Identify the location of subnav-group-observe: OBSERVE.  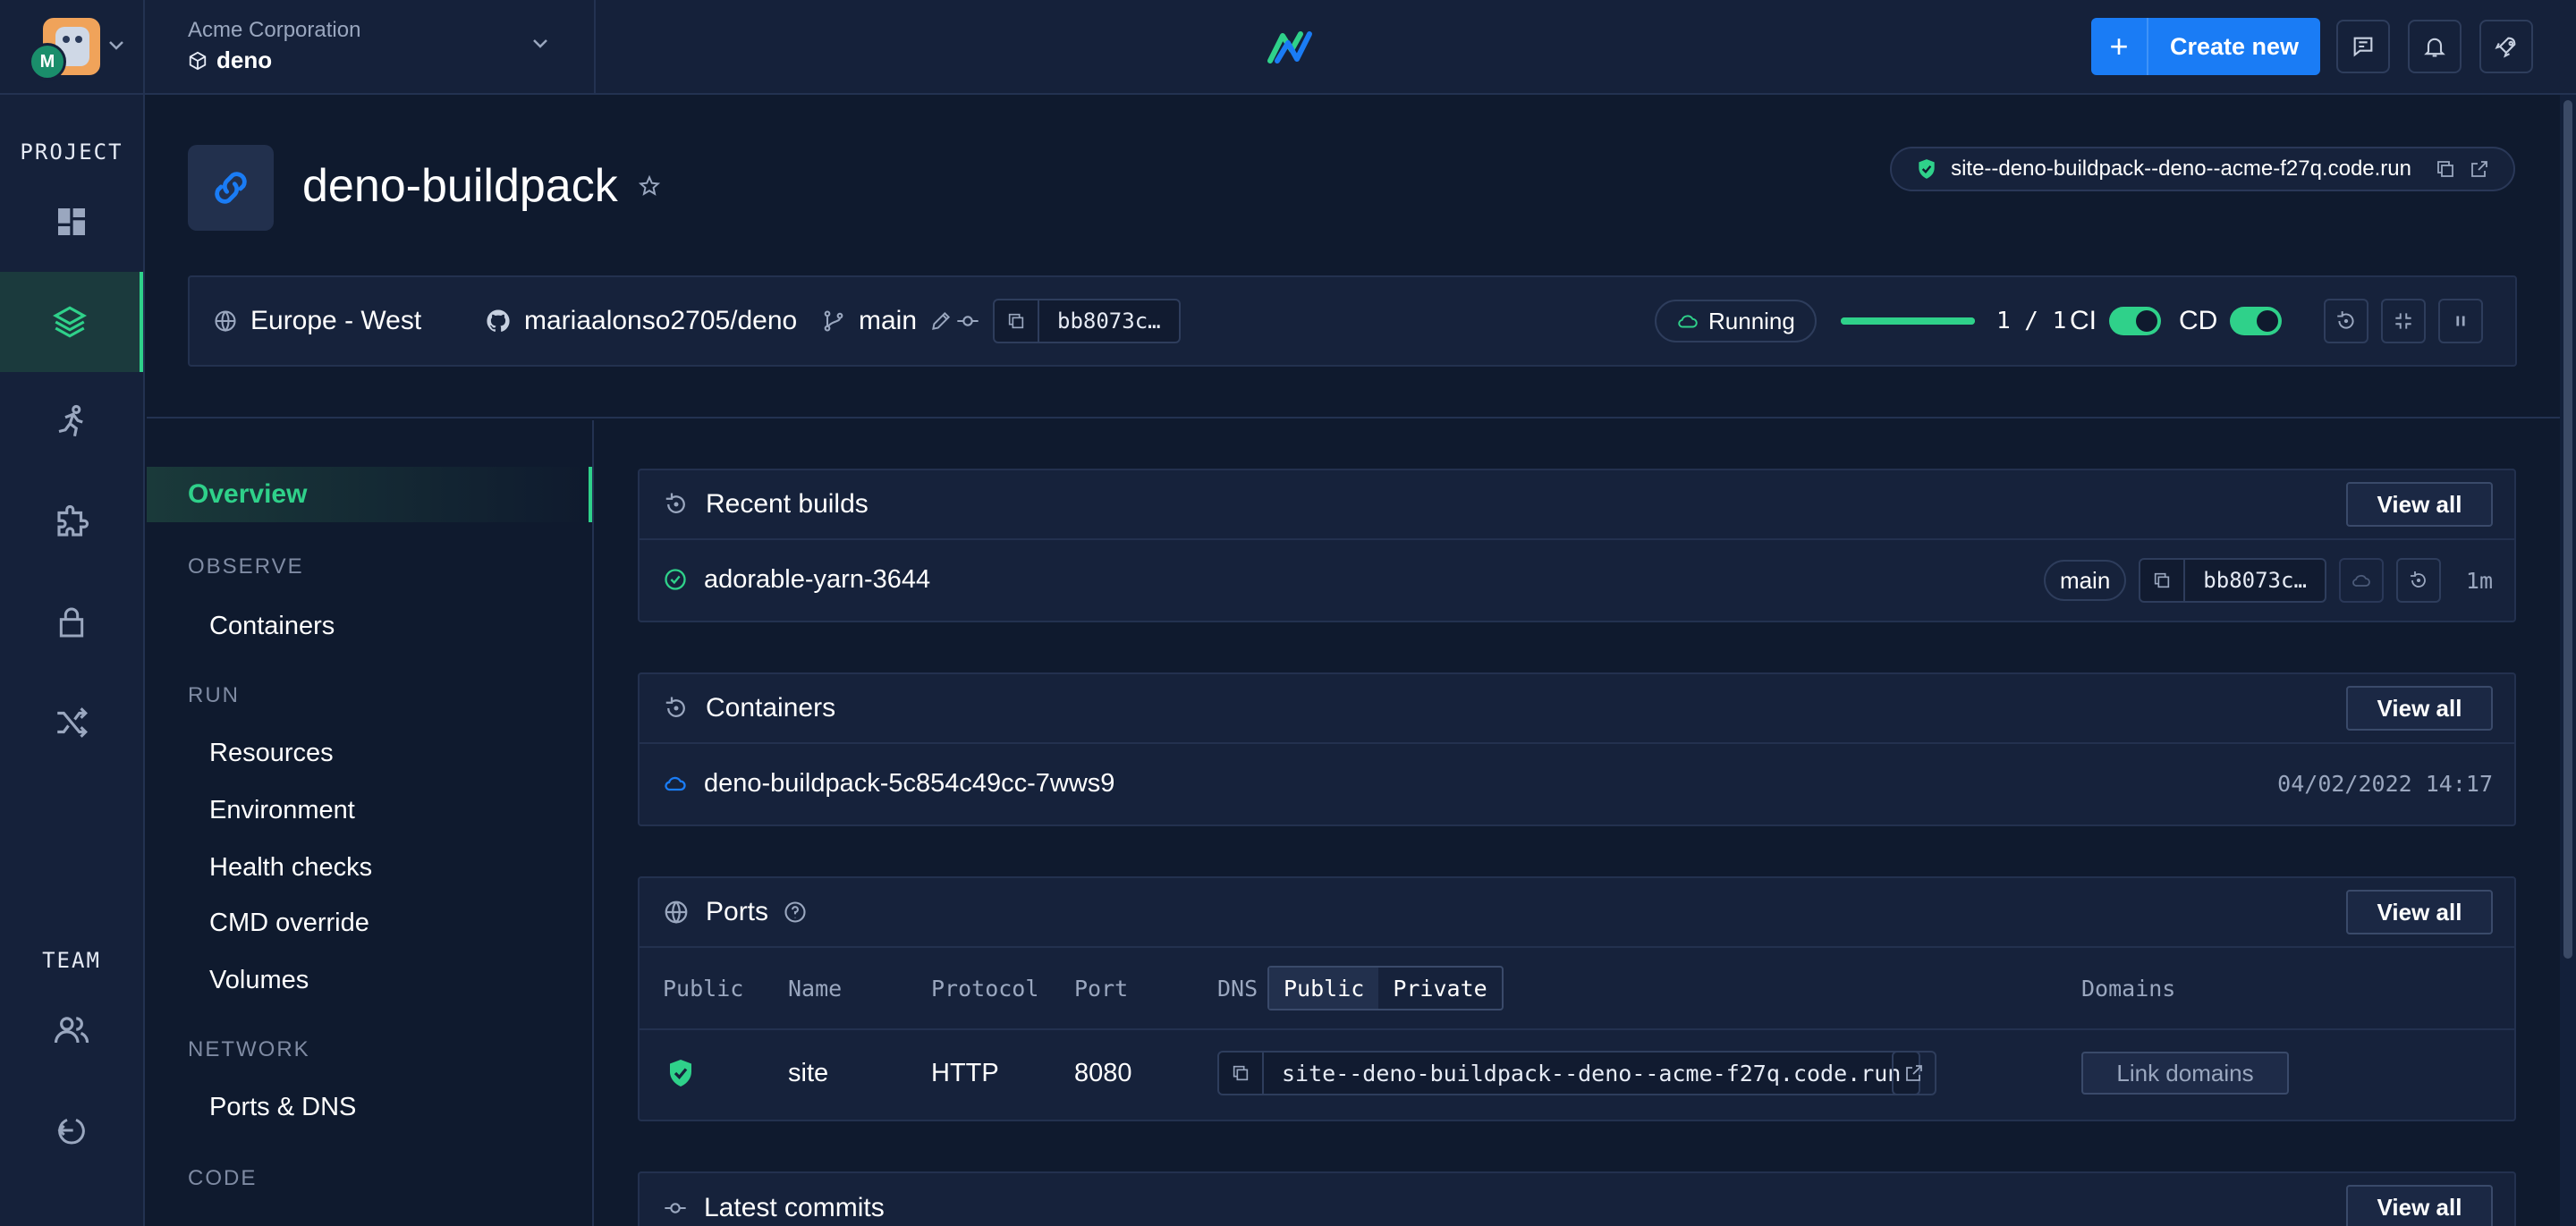
(246, 566).